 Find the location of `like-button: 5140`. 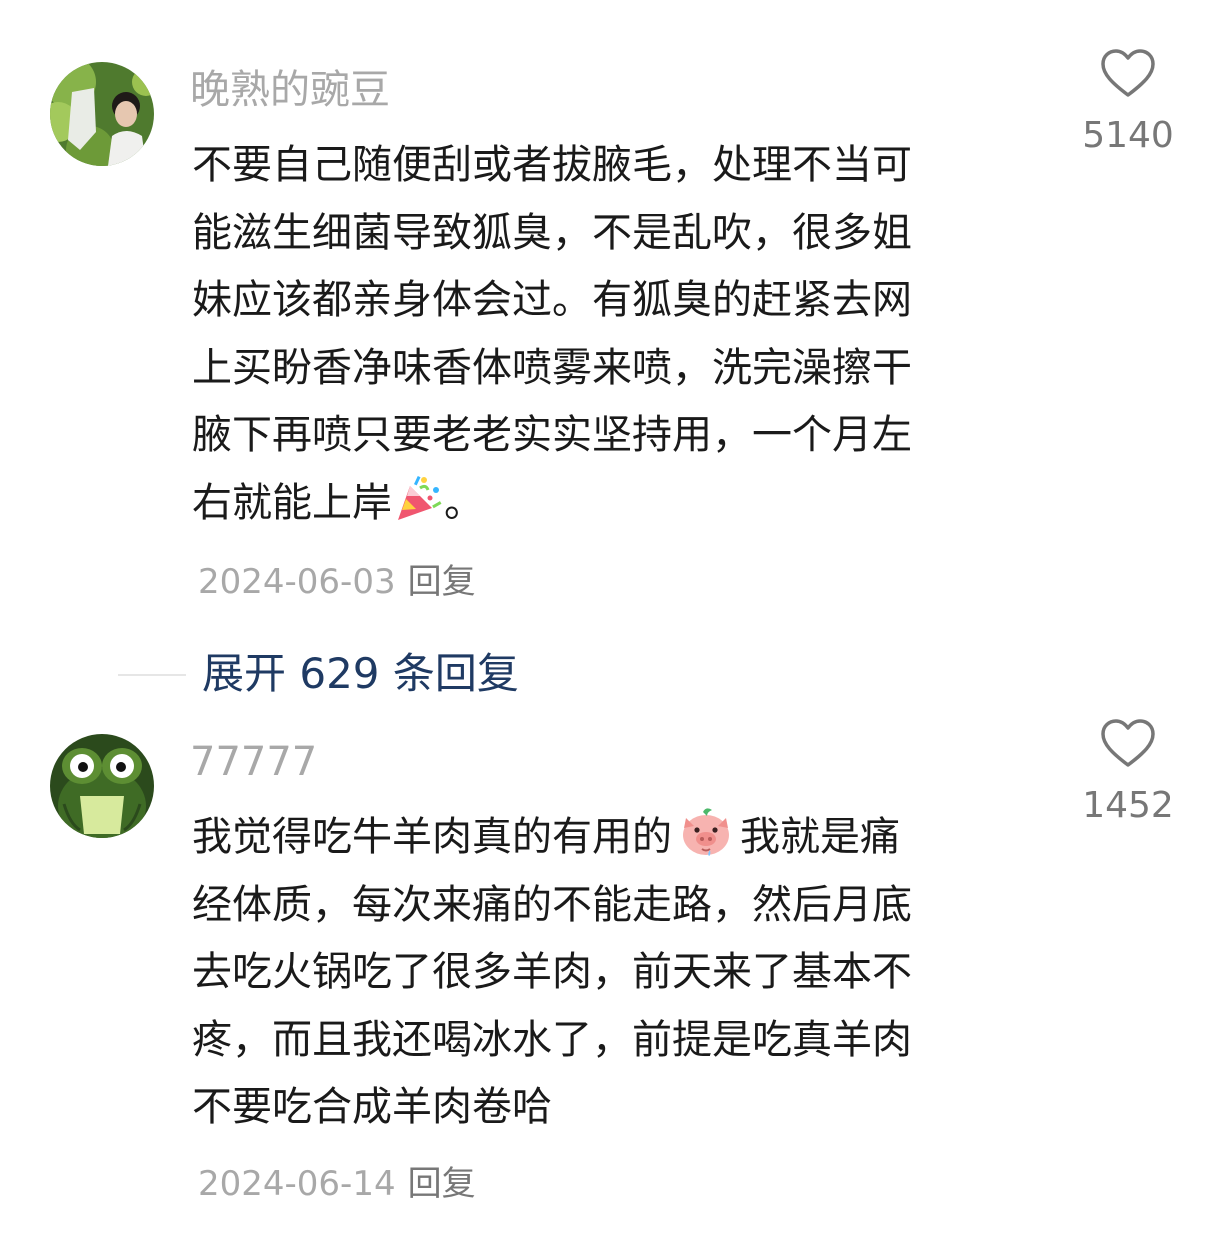

like-button: 5140 is located at coordinates (1128, 103).